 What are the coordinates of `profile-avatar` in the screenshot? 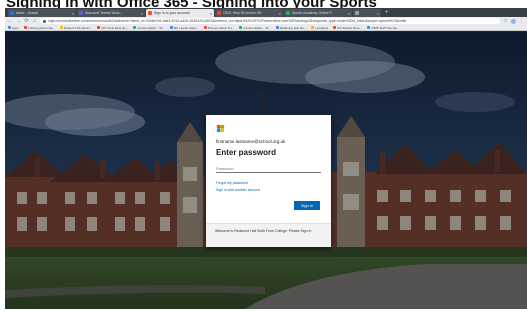 It's located at (513, 21).